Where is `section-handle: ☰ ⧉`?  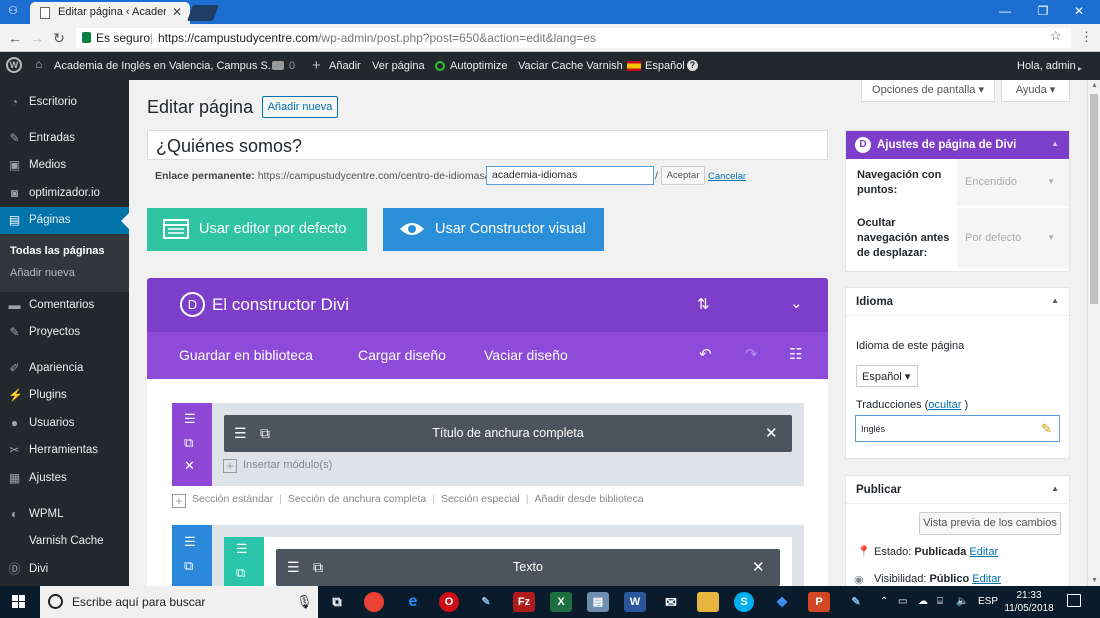
section-handle: ☰ ⧉ is located at coordinates (192, 555).